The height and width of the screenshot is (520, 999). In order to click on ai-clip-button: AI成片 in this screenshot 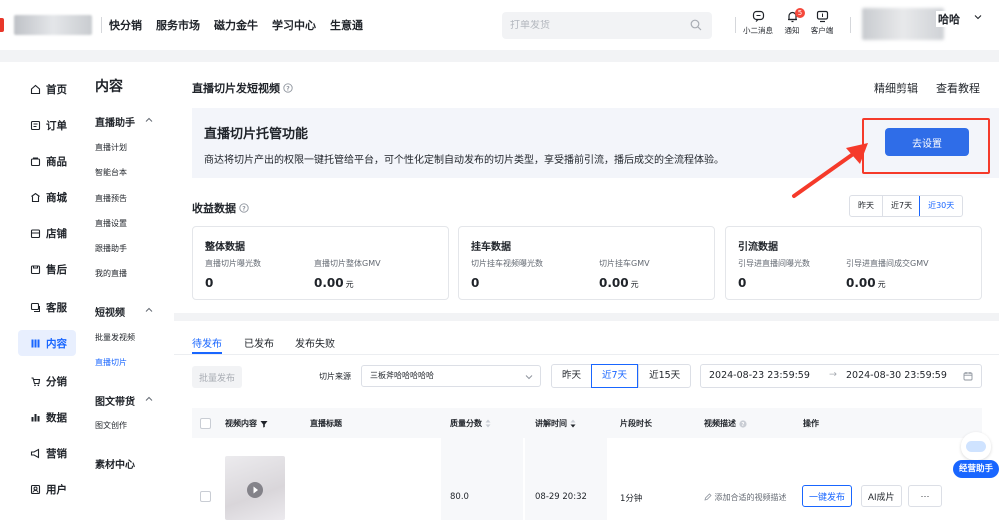, I will do `click(881, 496)`.